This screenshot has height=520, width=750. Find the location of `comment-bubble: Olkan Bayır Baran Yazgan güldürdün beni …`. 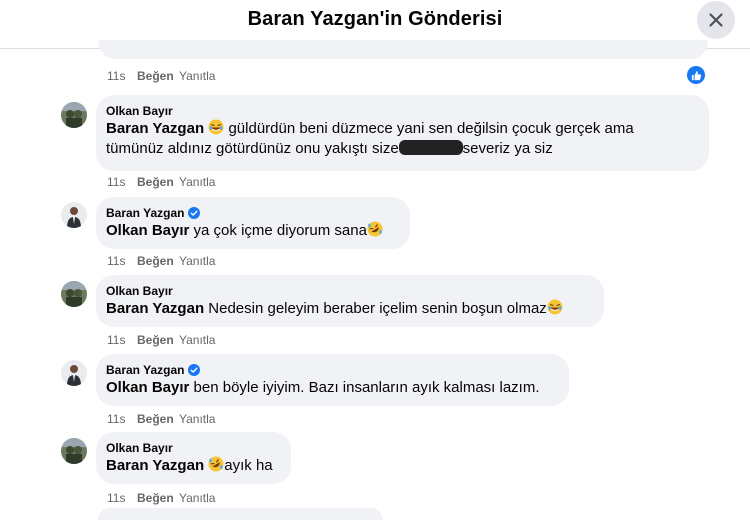

comment-bubble: Olkan Bayır Baran Yazgan güldürdün beni … is located at coordinates (402, 133).